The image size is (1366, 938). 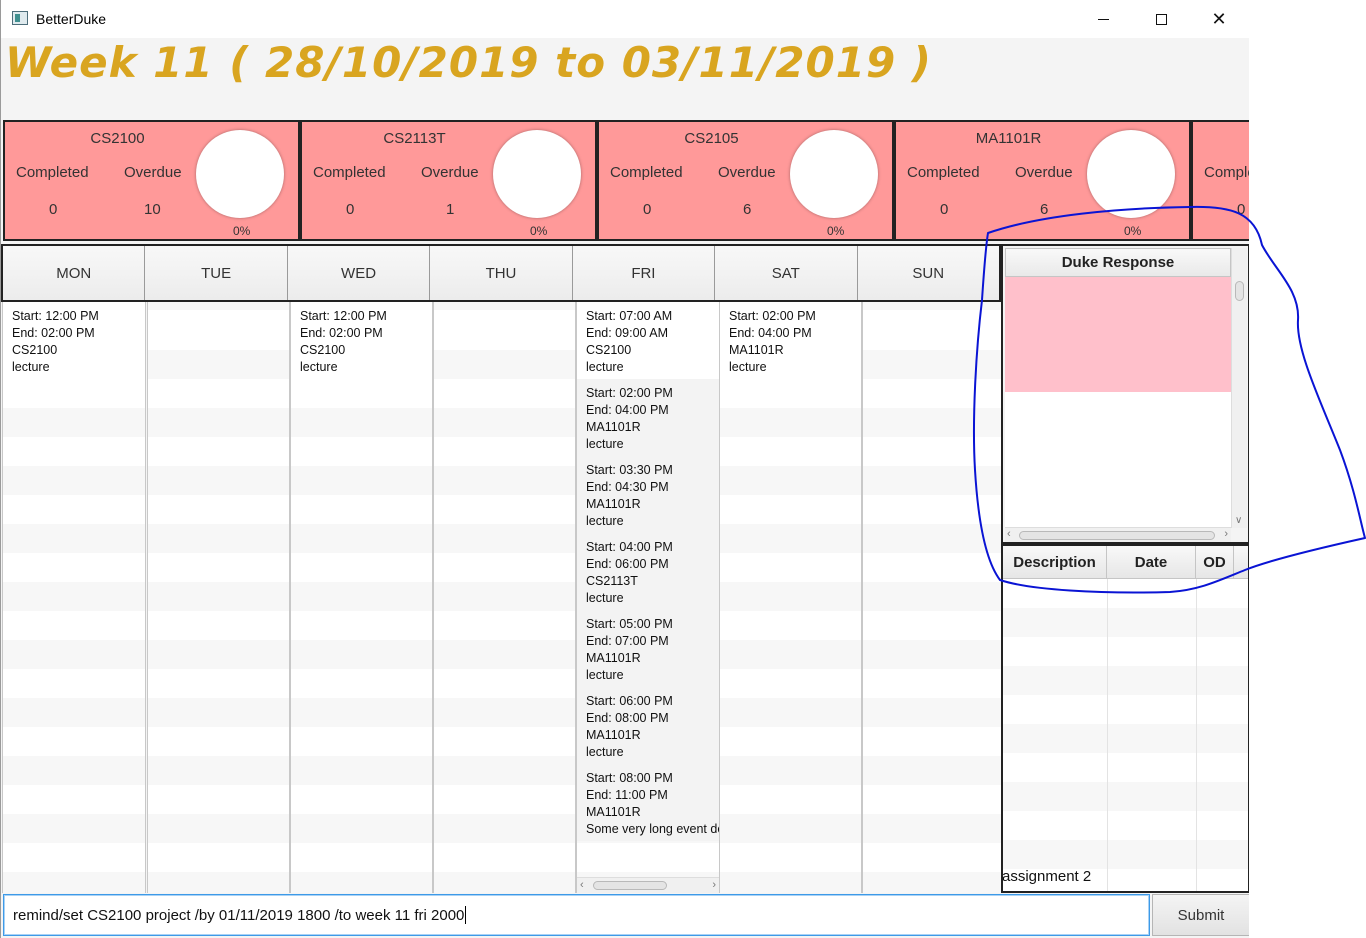 What do you see at coordinates (612, 581) in the screenshot?
I see `event-module: CS2113T` at bounding box center [612, 581].